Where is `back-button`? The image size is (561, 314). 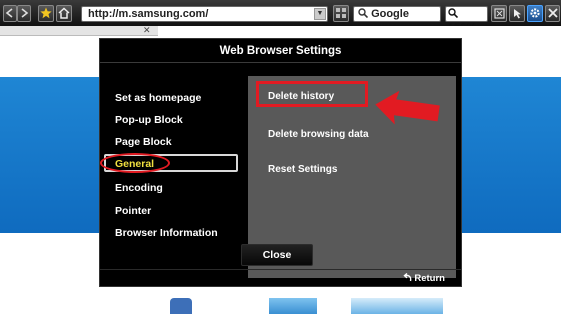
back-button is located at coordinates (10, 13).